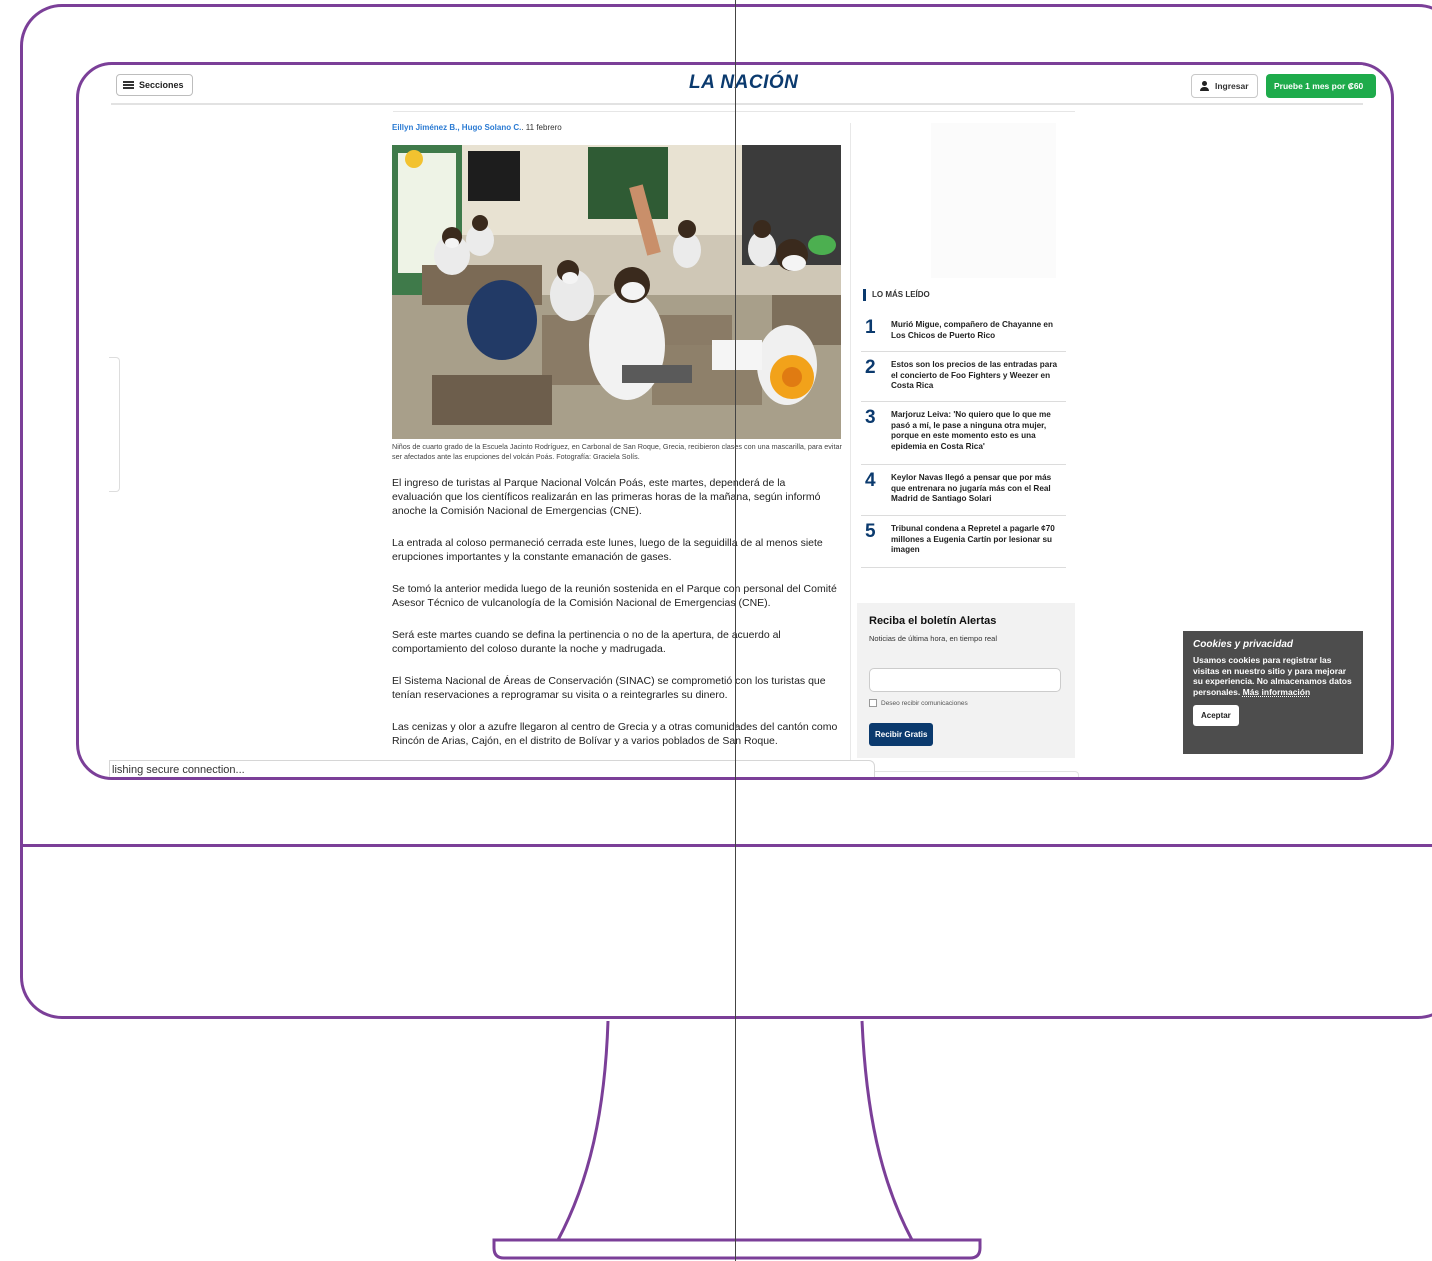 The height and width of the screenshot is (1261, 1432). Describe the element at coordinates (735, 630) in the screenshot. I see `center-guide-line` at that location.